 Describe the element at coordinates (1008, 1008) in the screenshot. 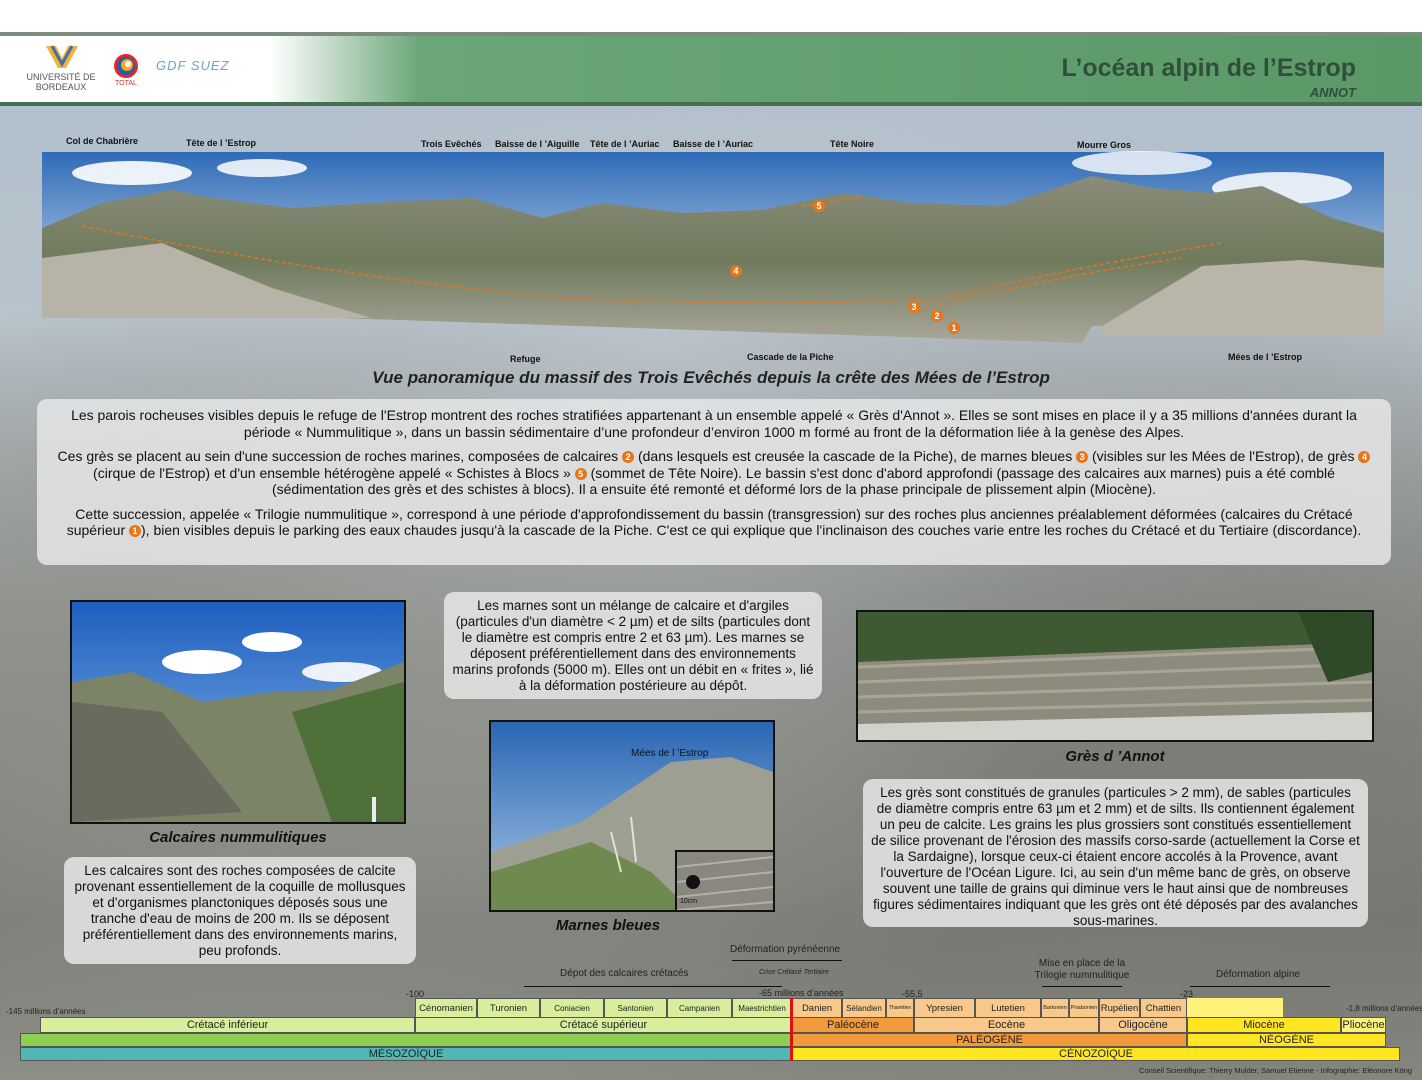

I see `stage-lutetien: Lutetien` at that location.